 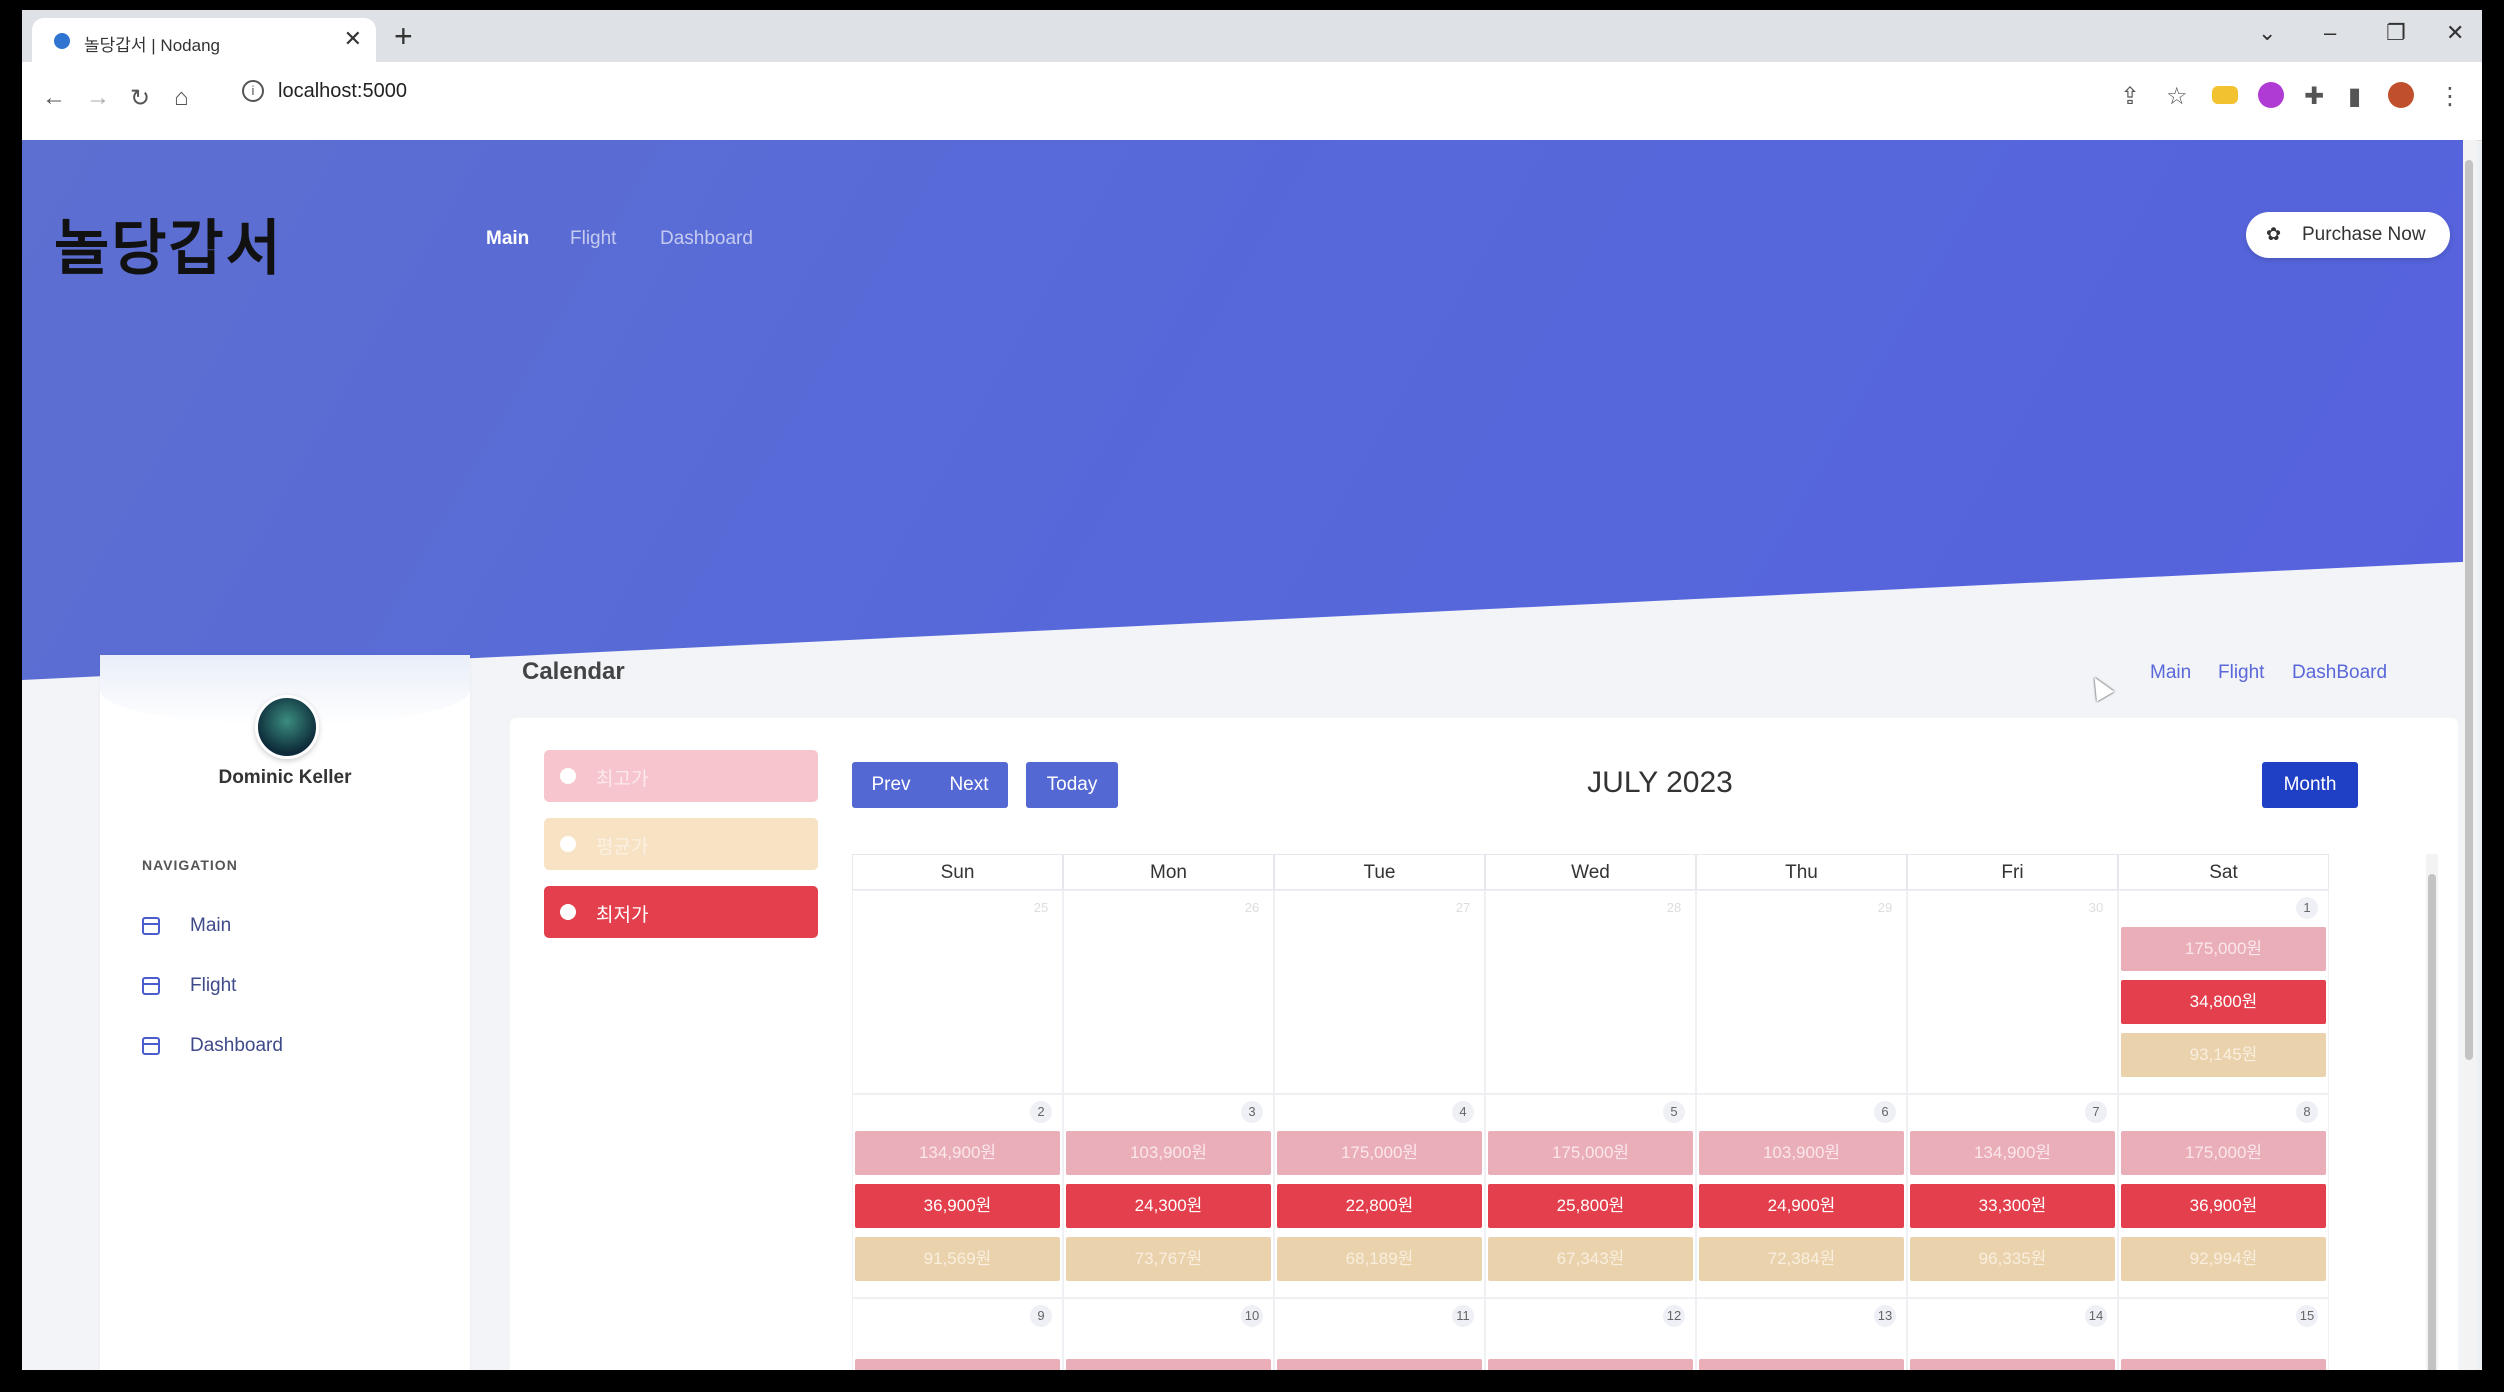 I want to click on puzzle-icon: ✚, so click(x=2314, y=96).